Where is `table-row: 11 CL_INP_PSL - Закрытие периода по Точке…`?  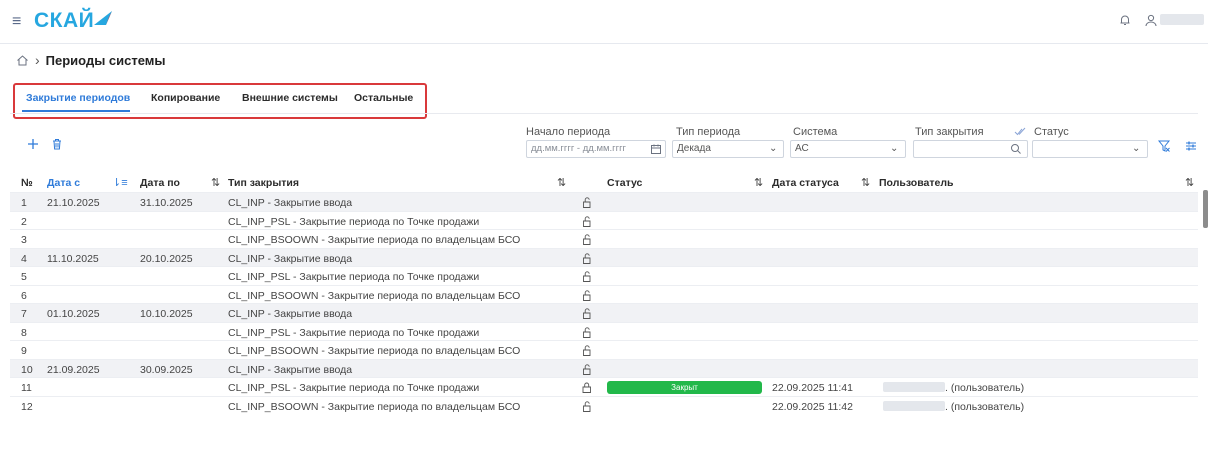
table-row: 11 CL_INP_PSL - Закрытие периода по Точке… is located at coordinates (604, 386).